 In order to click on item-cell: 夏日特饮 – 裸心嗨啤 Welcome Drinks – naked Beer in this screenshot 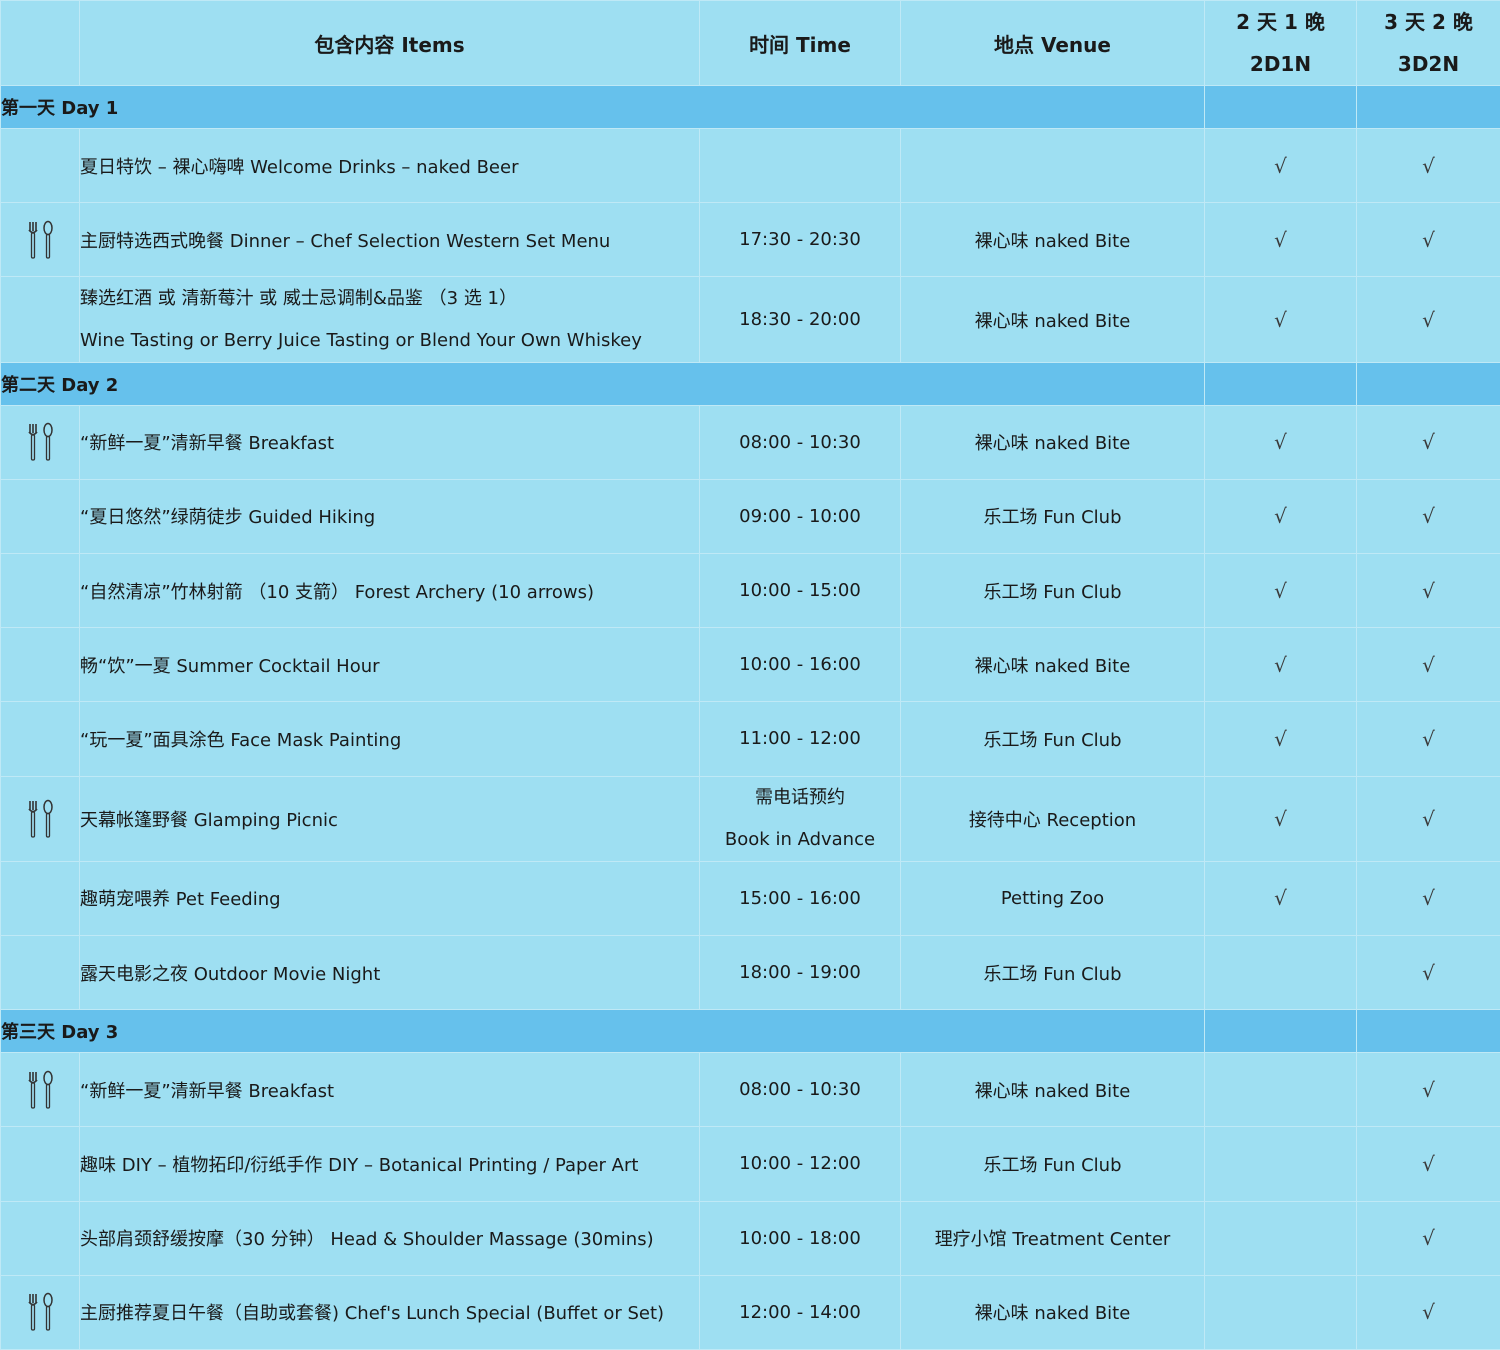, I will do `click(389, 166)`.